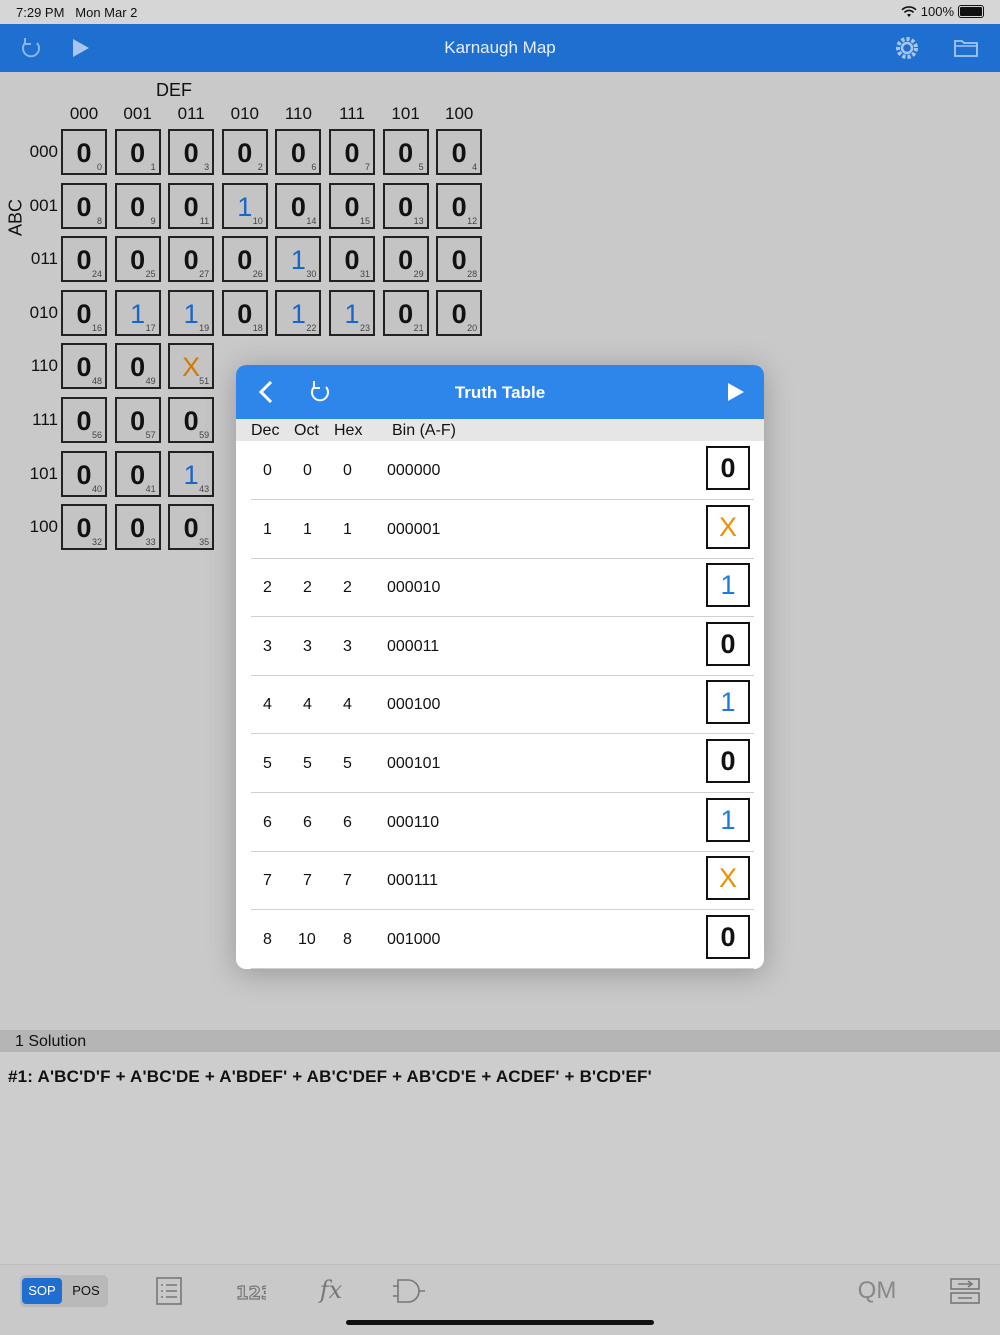 The image size is (1000, 1335). I want to click on kmap-cell: 0 21, so click(405, 312).